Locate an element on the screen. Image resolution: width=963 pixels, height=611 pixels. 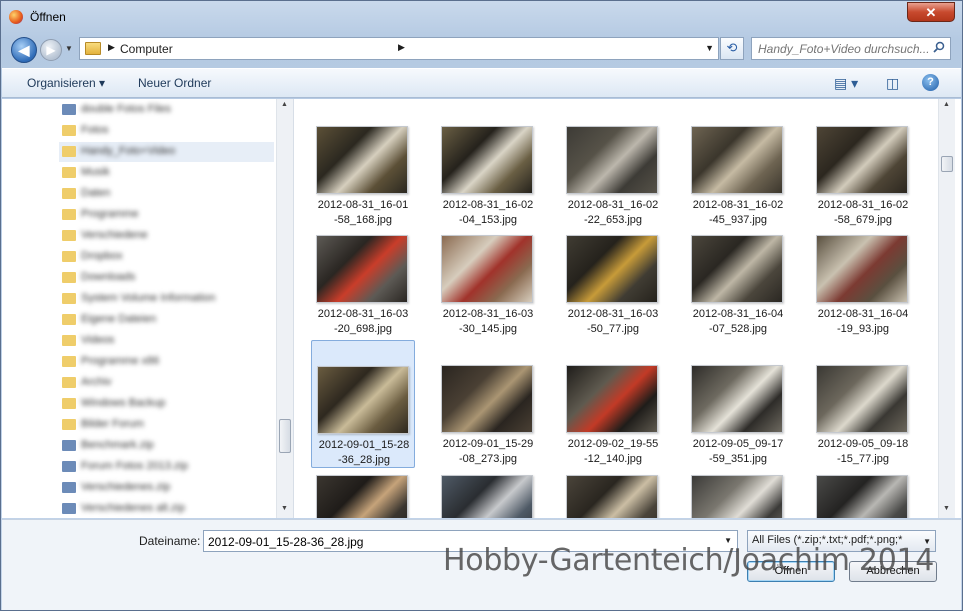
search-input is located at coordinates (844, 48).